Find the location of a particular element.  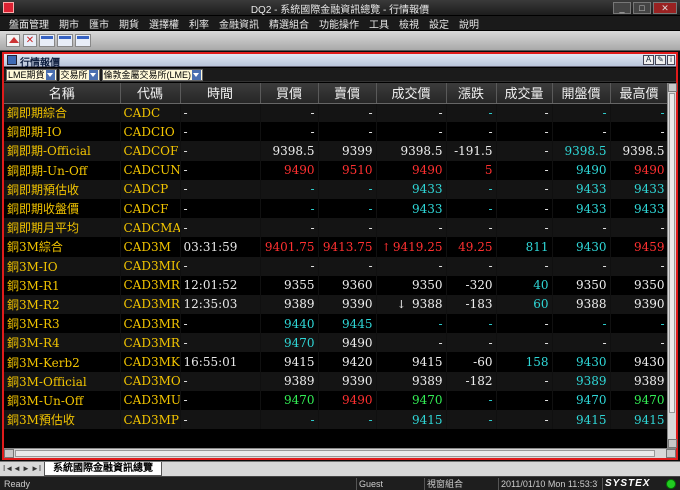

last-cell: 9415 is located at coordinates (411, 362).